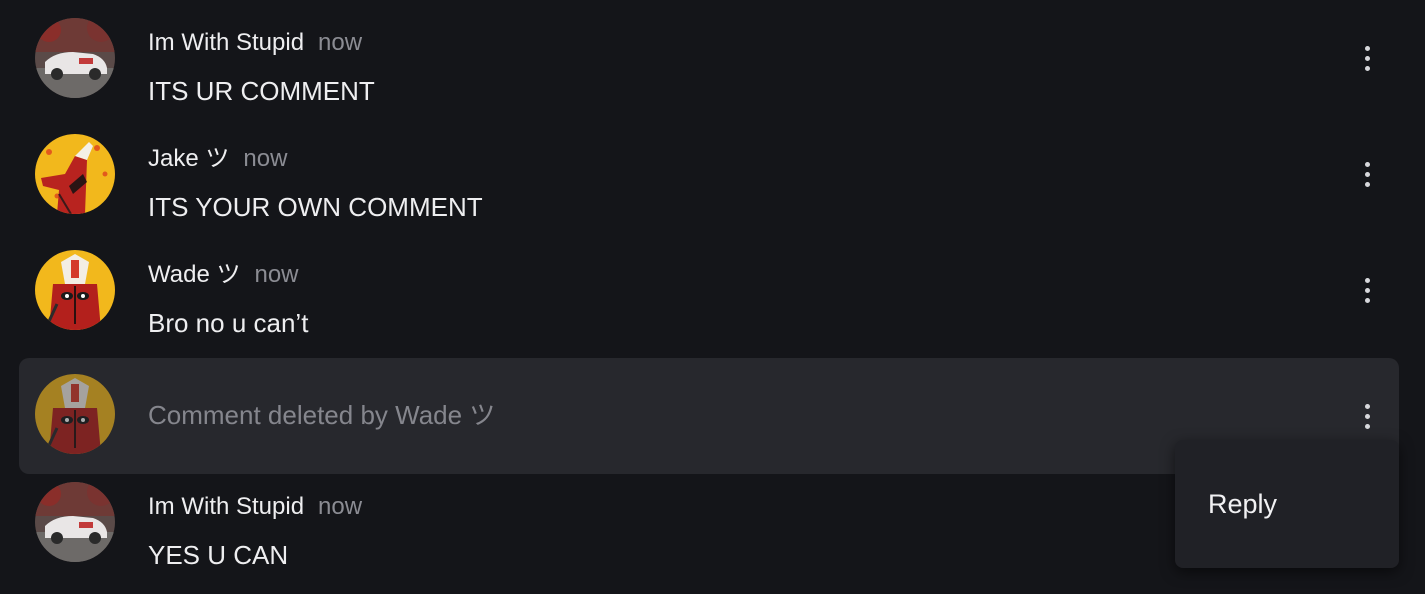  I want to click on comment-text: Bro no u can’t, so click(228, 323).